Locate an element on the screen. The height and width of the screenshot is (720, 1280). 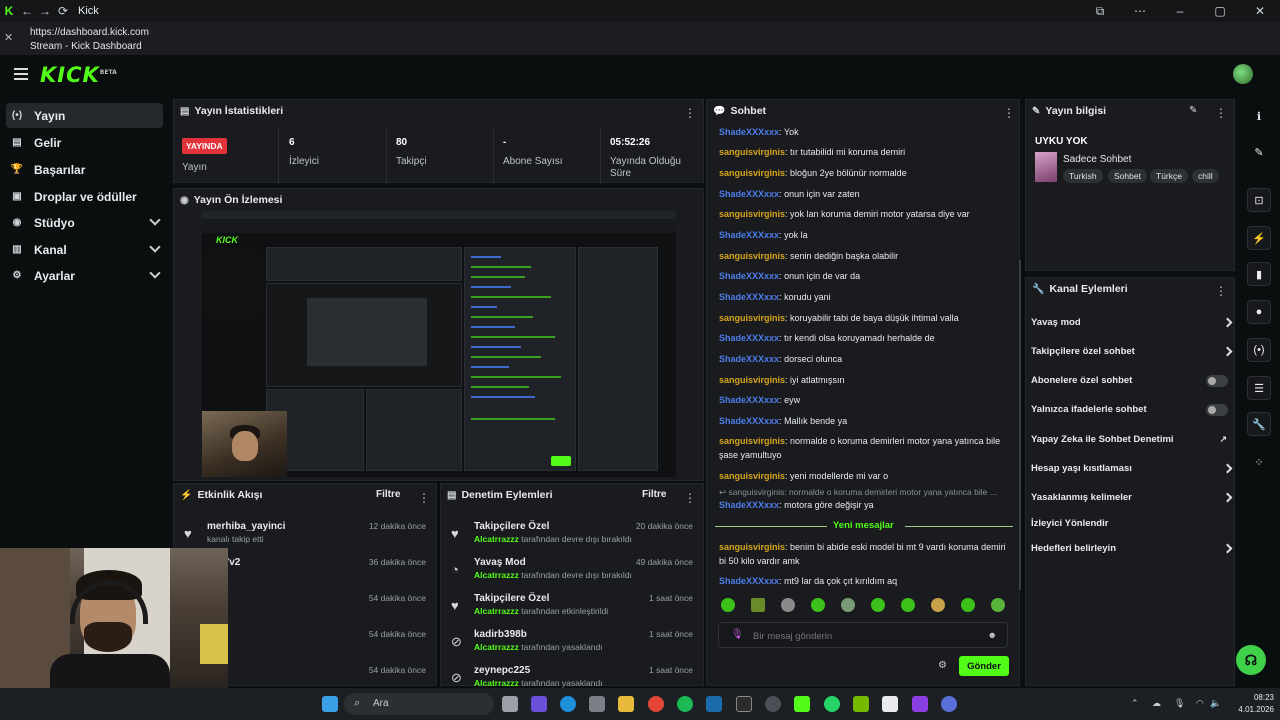
back-arrow-icon: ← is located at coordinates (27, 11).